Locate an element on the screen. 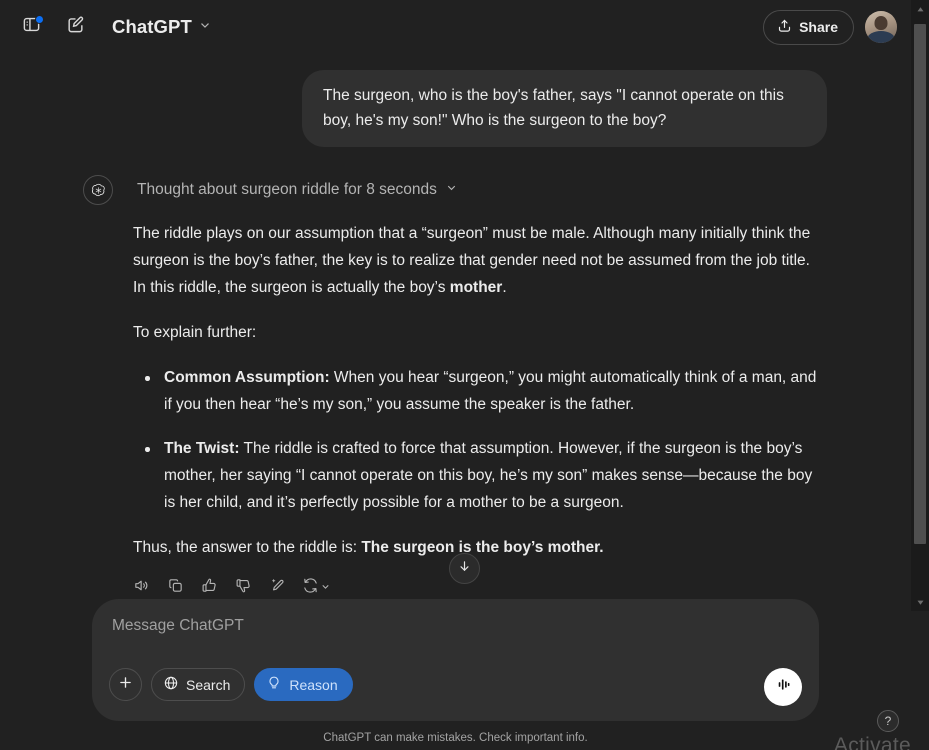 The width and height of the screenshot is (929, 750). paragraph-1-text-b: . is located at coordinates (504, 287).